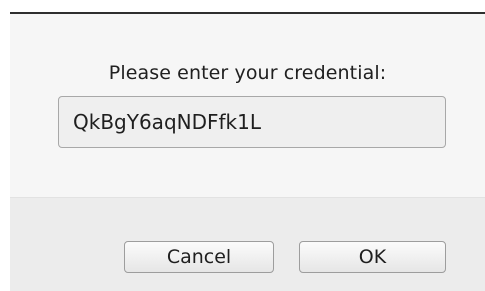 The height and width of the screenshot is (291, 485). What do you see at coordinates (372, 257) in the screenshot?
I see `ok-button: OK` at bounding box center [372, 257].